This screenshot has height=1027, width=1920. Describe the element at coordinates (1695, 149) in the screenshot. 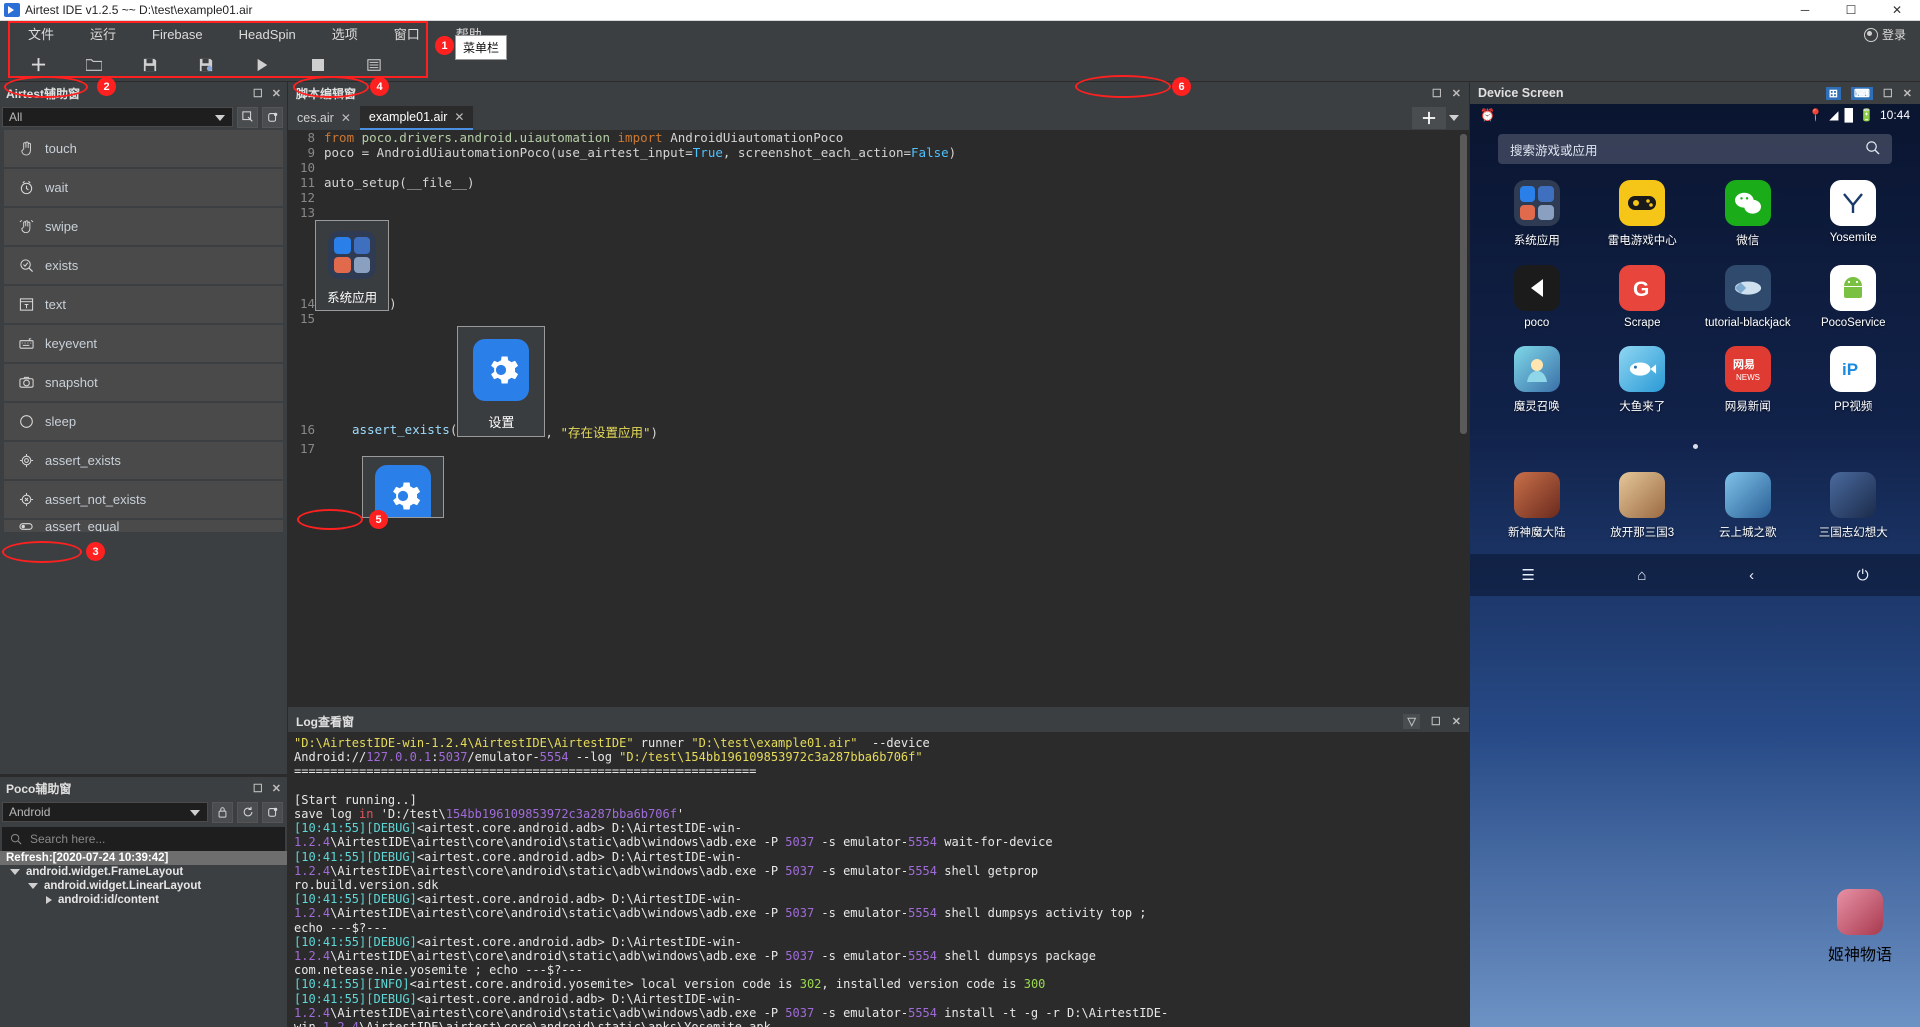

I see `device-search-bar: 搜索游戏或应用` at that location.